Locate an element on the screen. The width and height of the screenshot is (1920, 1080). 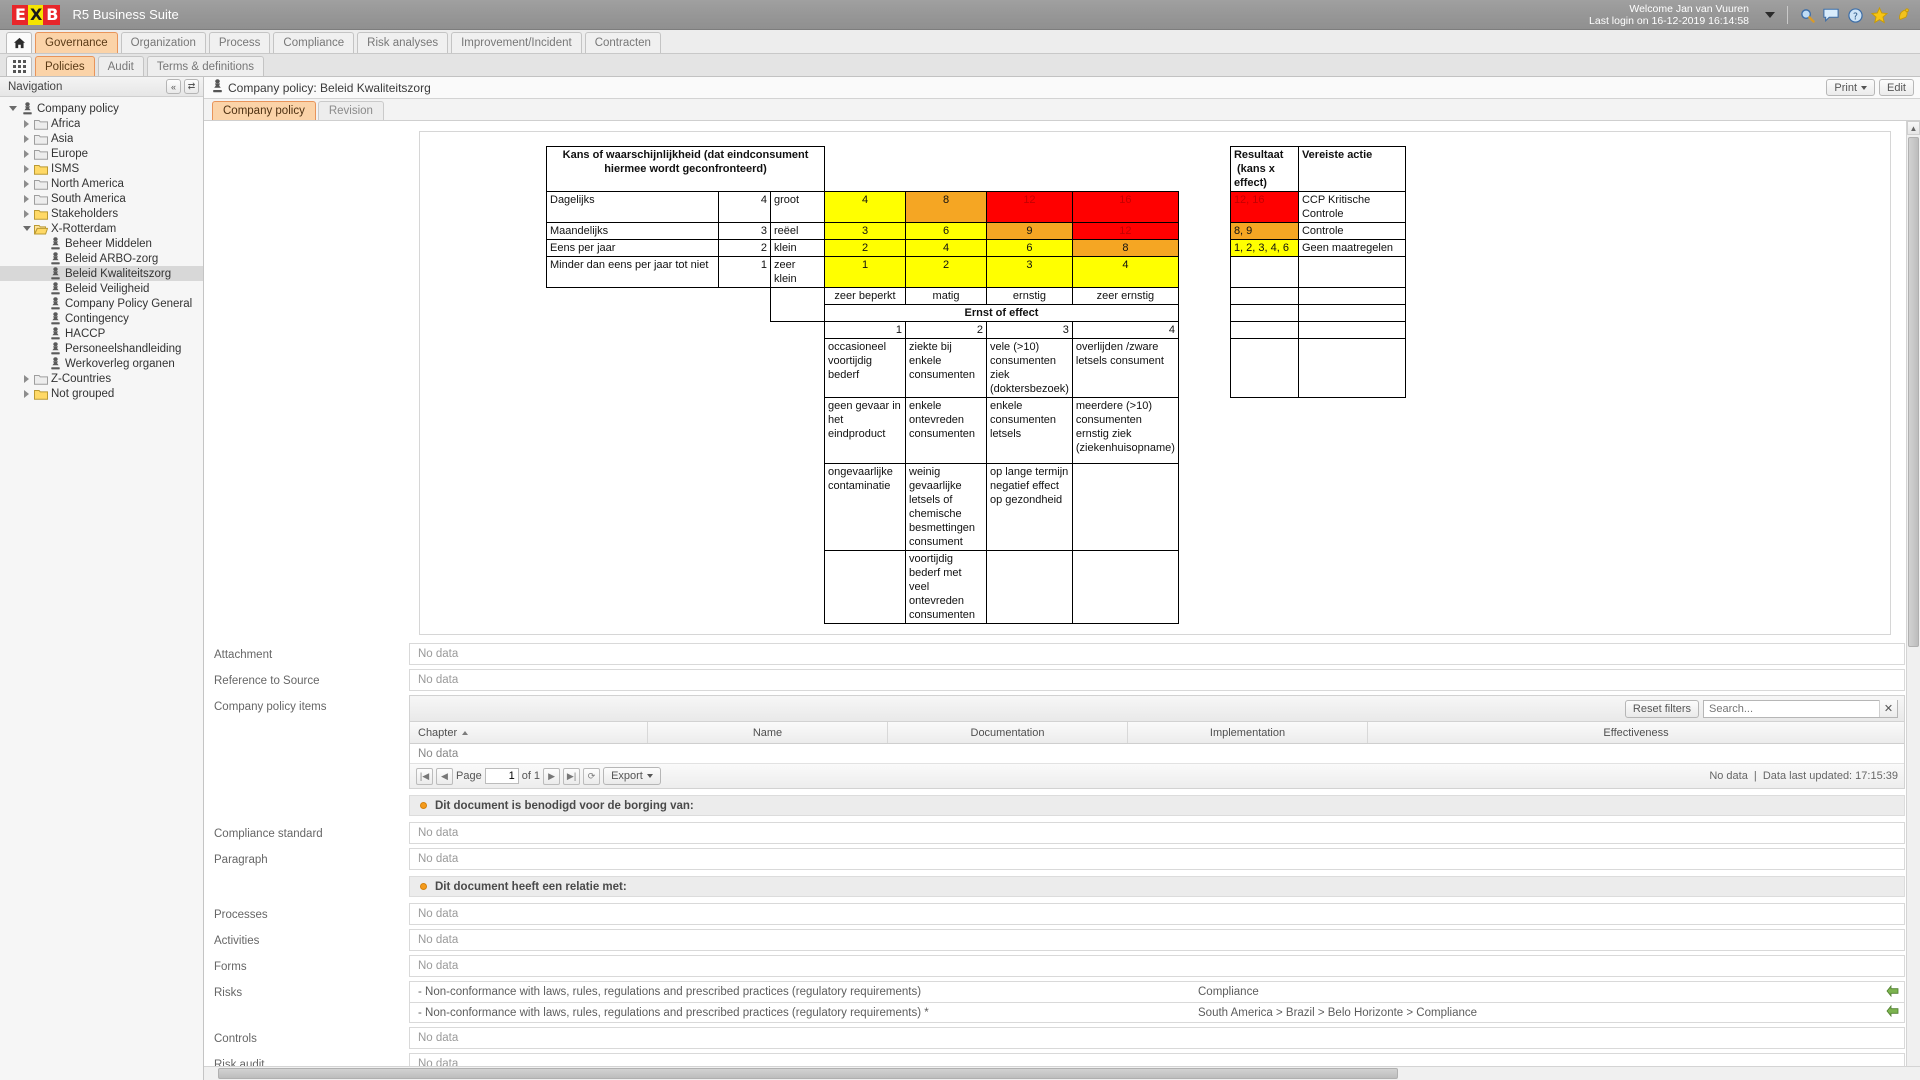
likelihood-word: zeer klein is located at coordinates (797, 272).